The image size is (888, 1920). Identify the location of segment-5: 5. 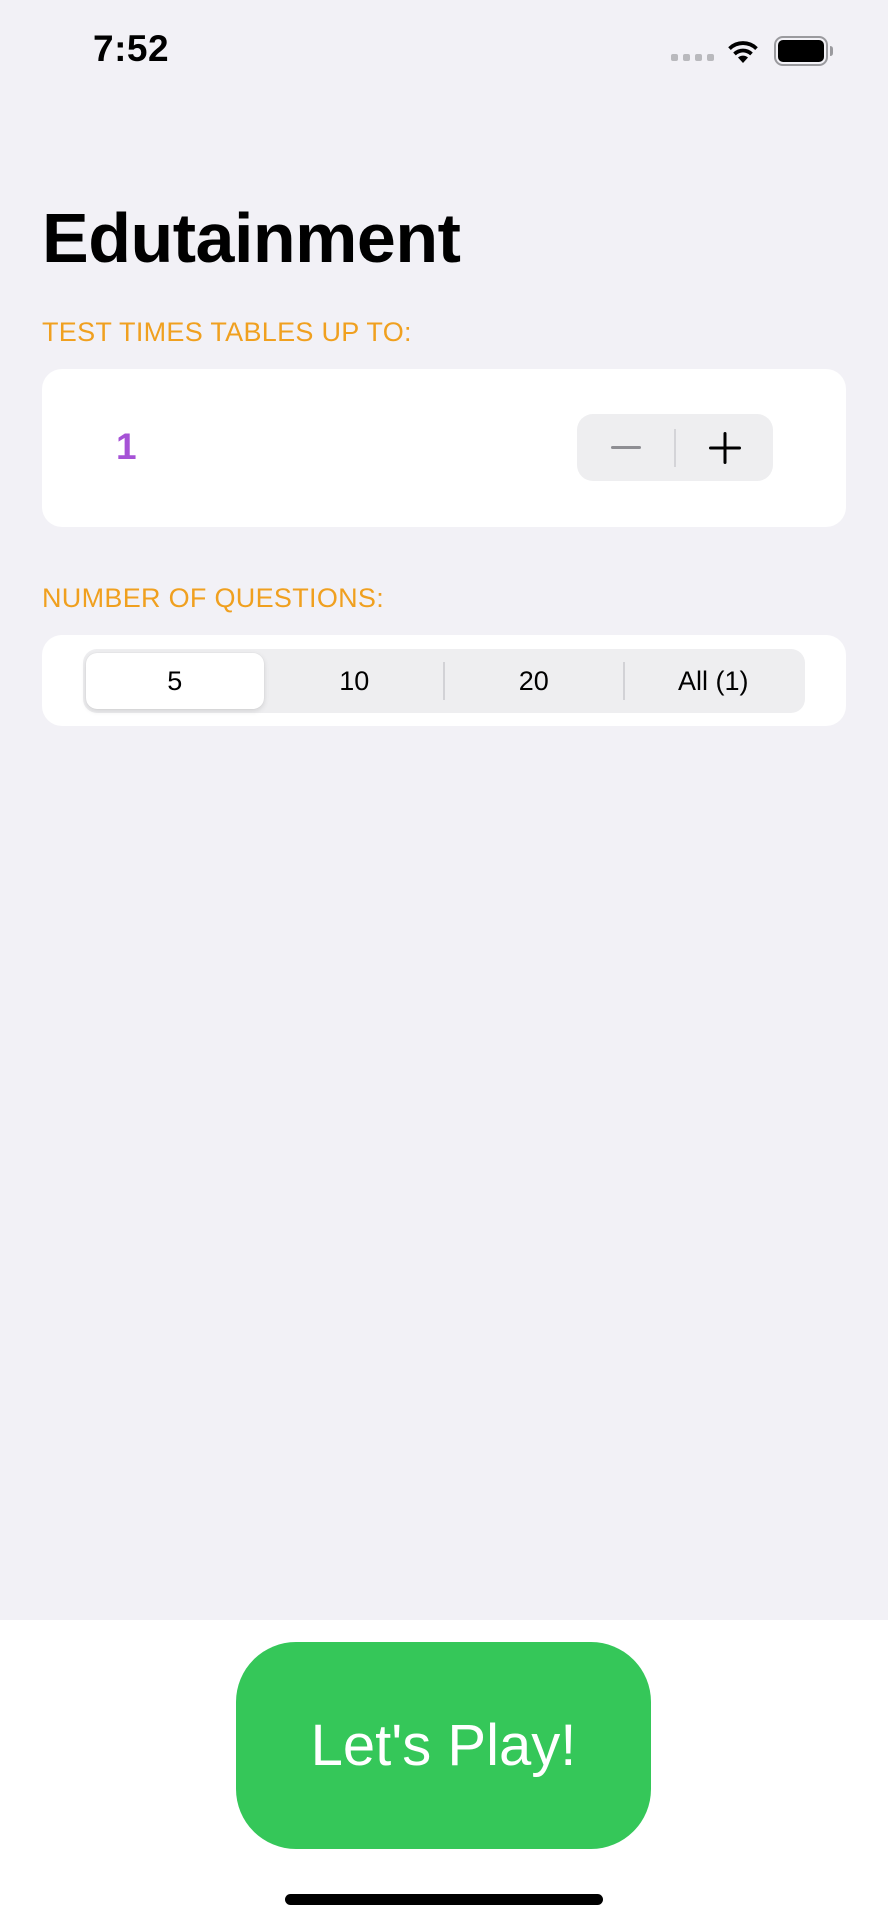
(175, 681).